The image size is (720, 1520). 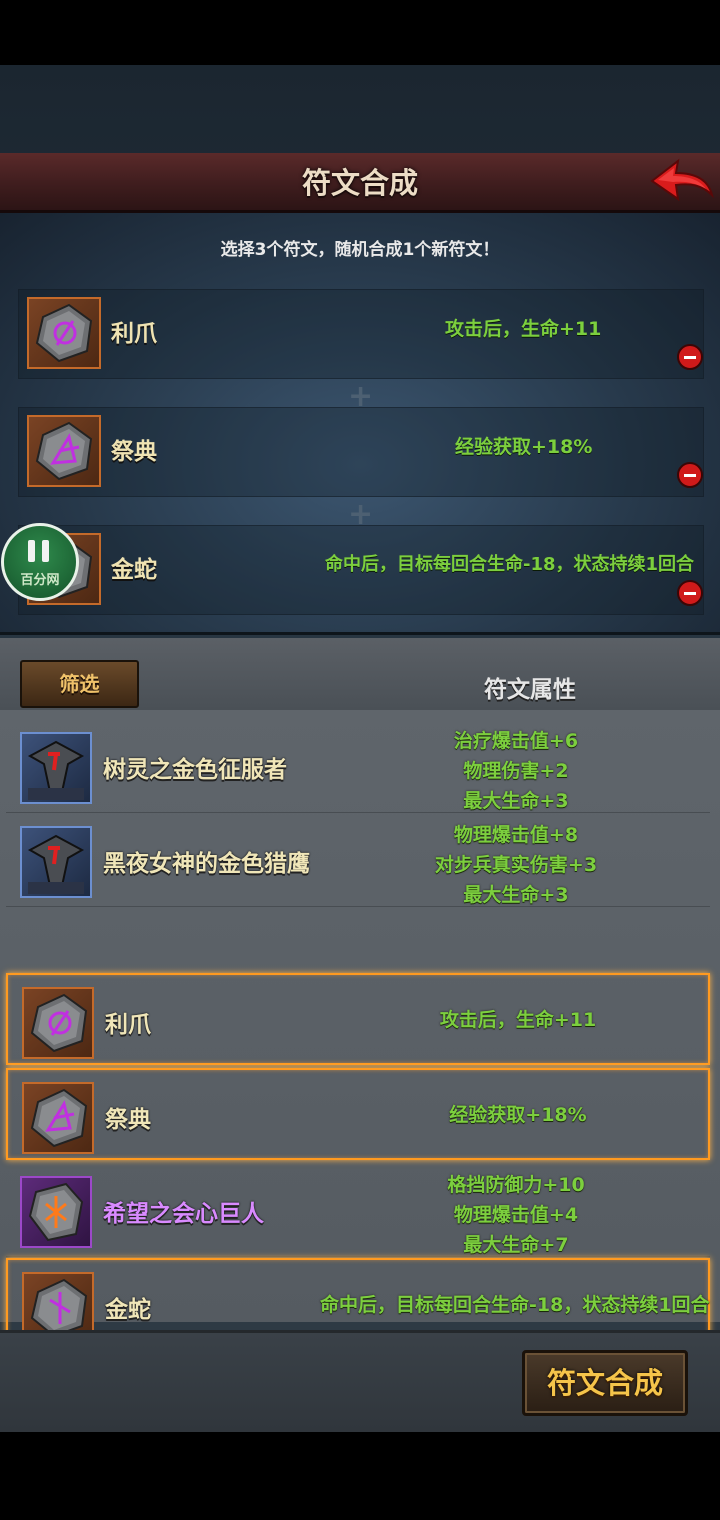 What do you see at coordinates (360, 674) in the screenshot?
I see `filter-bar: 筛选 符文属性` at bounding box center [360, 674].